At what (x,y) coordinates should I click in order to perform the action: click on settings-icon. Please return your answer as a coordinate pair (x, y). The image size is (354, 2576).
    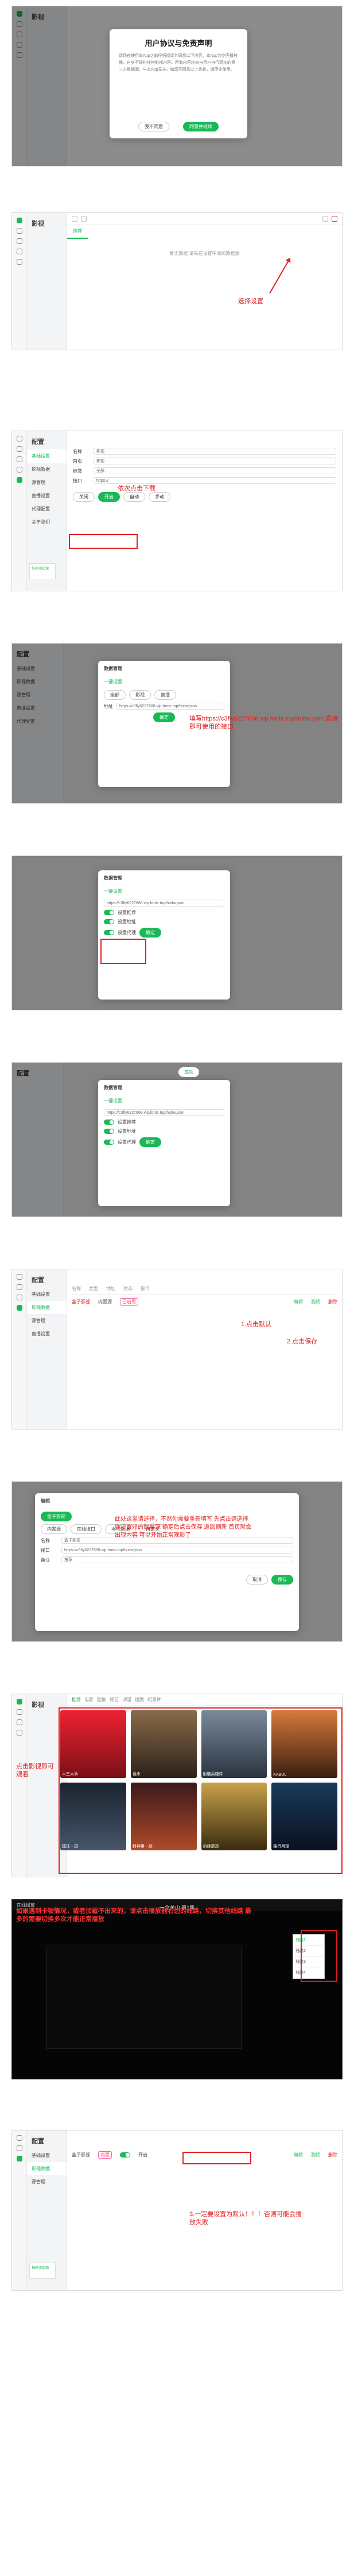
    Looking at the image, I should click on (334, 218).